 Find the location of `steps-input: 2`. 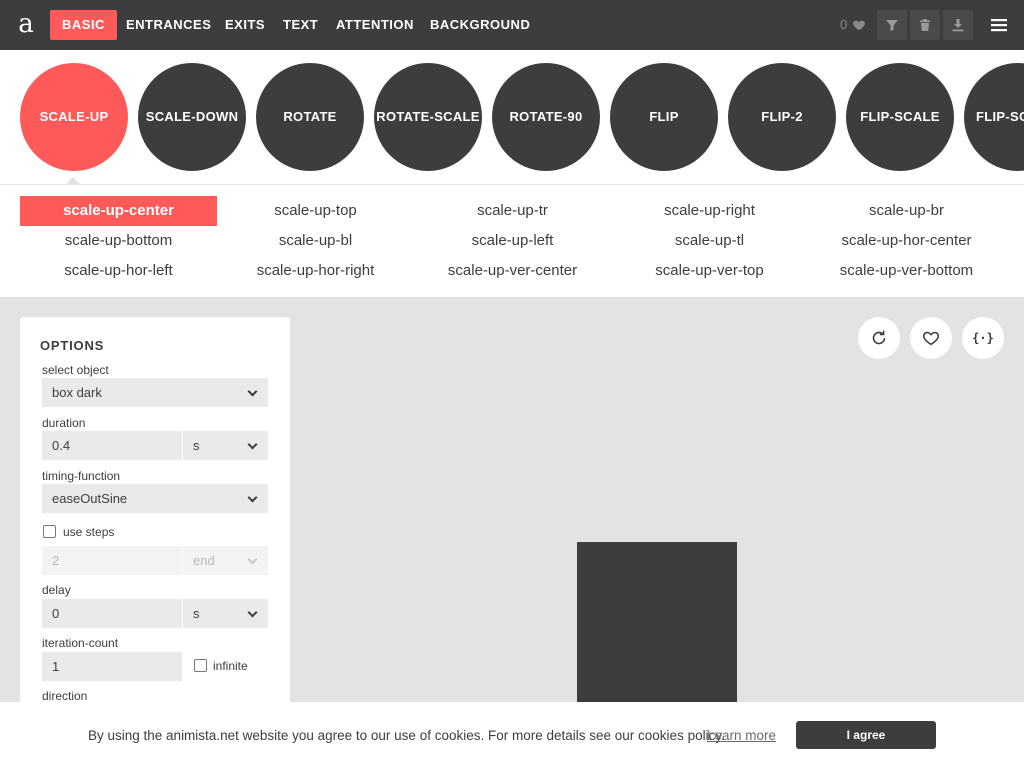

steps-input: 2 is located at coordinates (112, 560).